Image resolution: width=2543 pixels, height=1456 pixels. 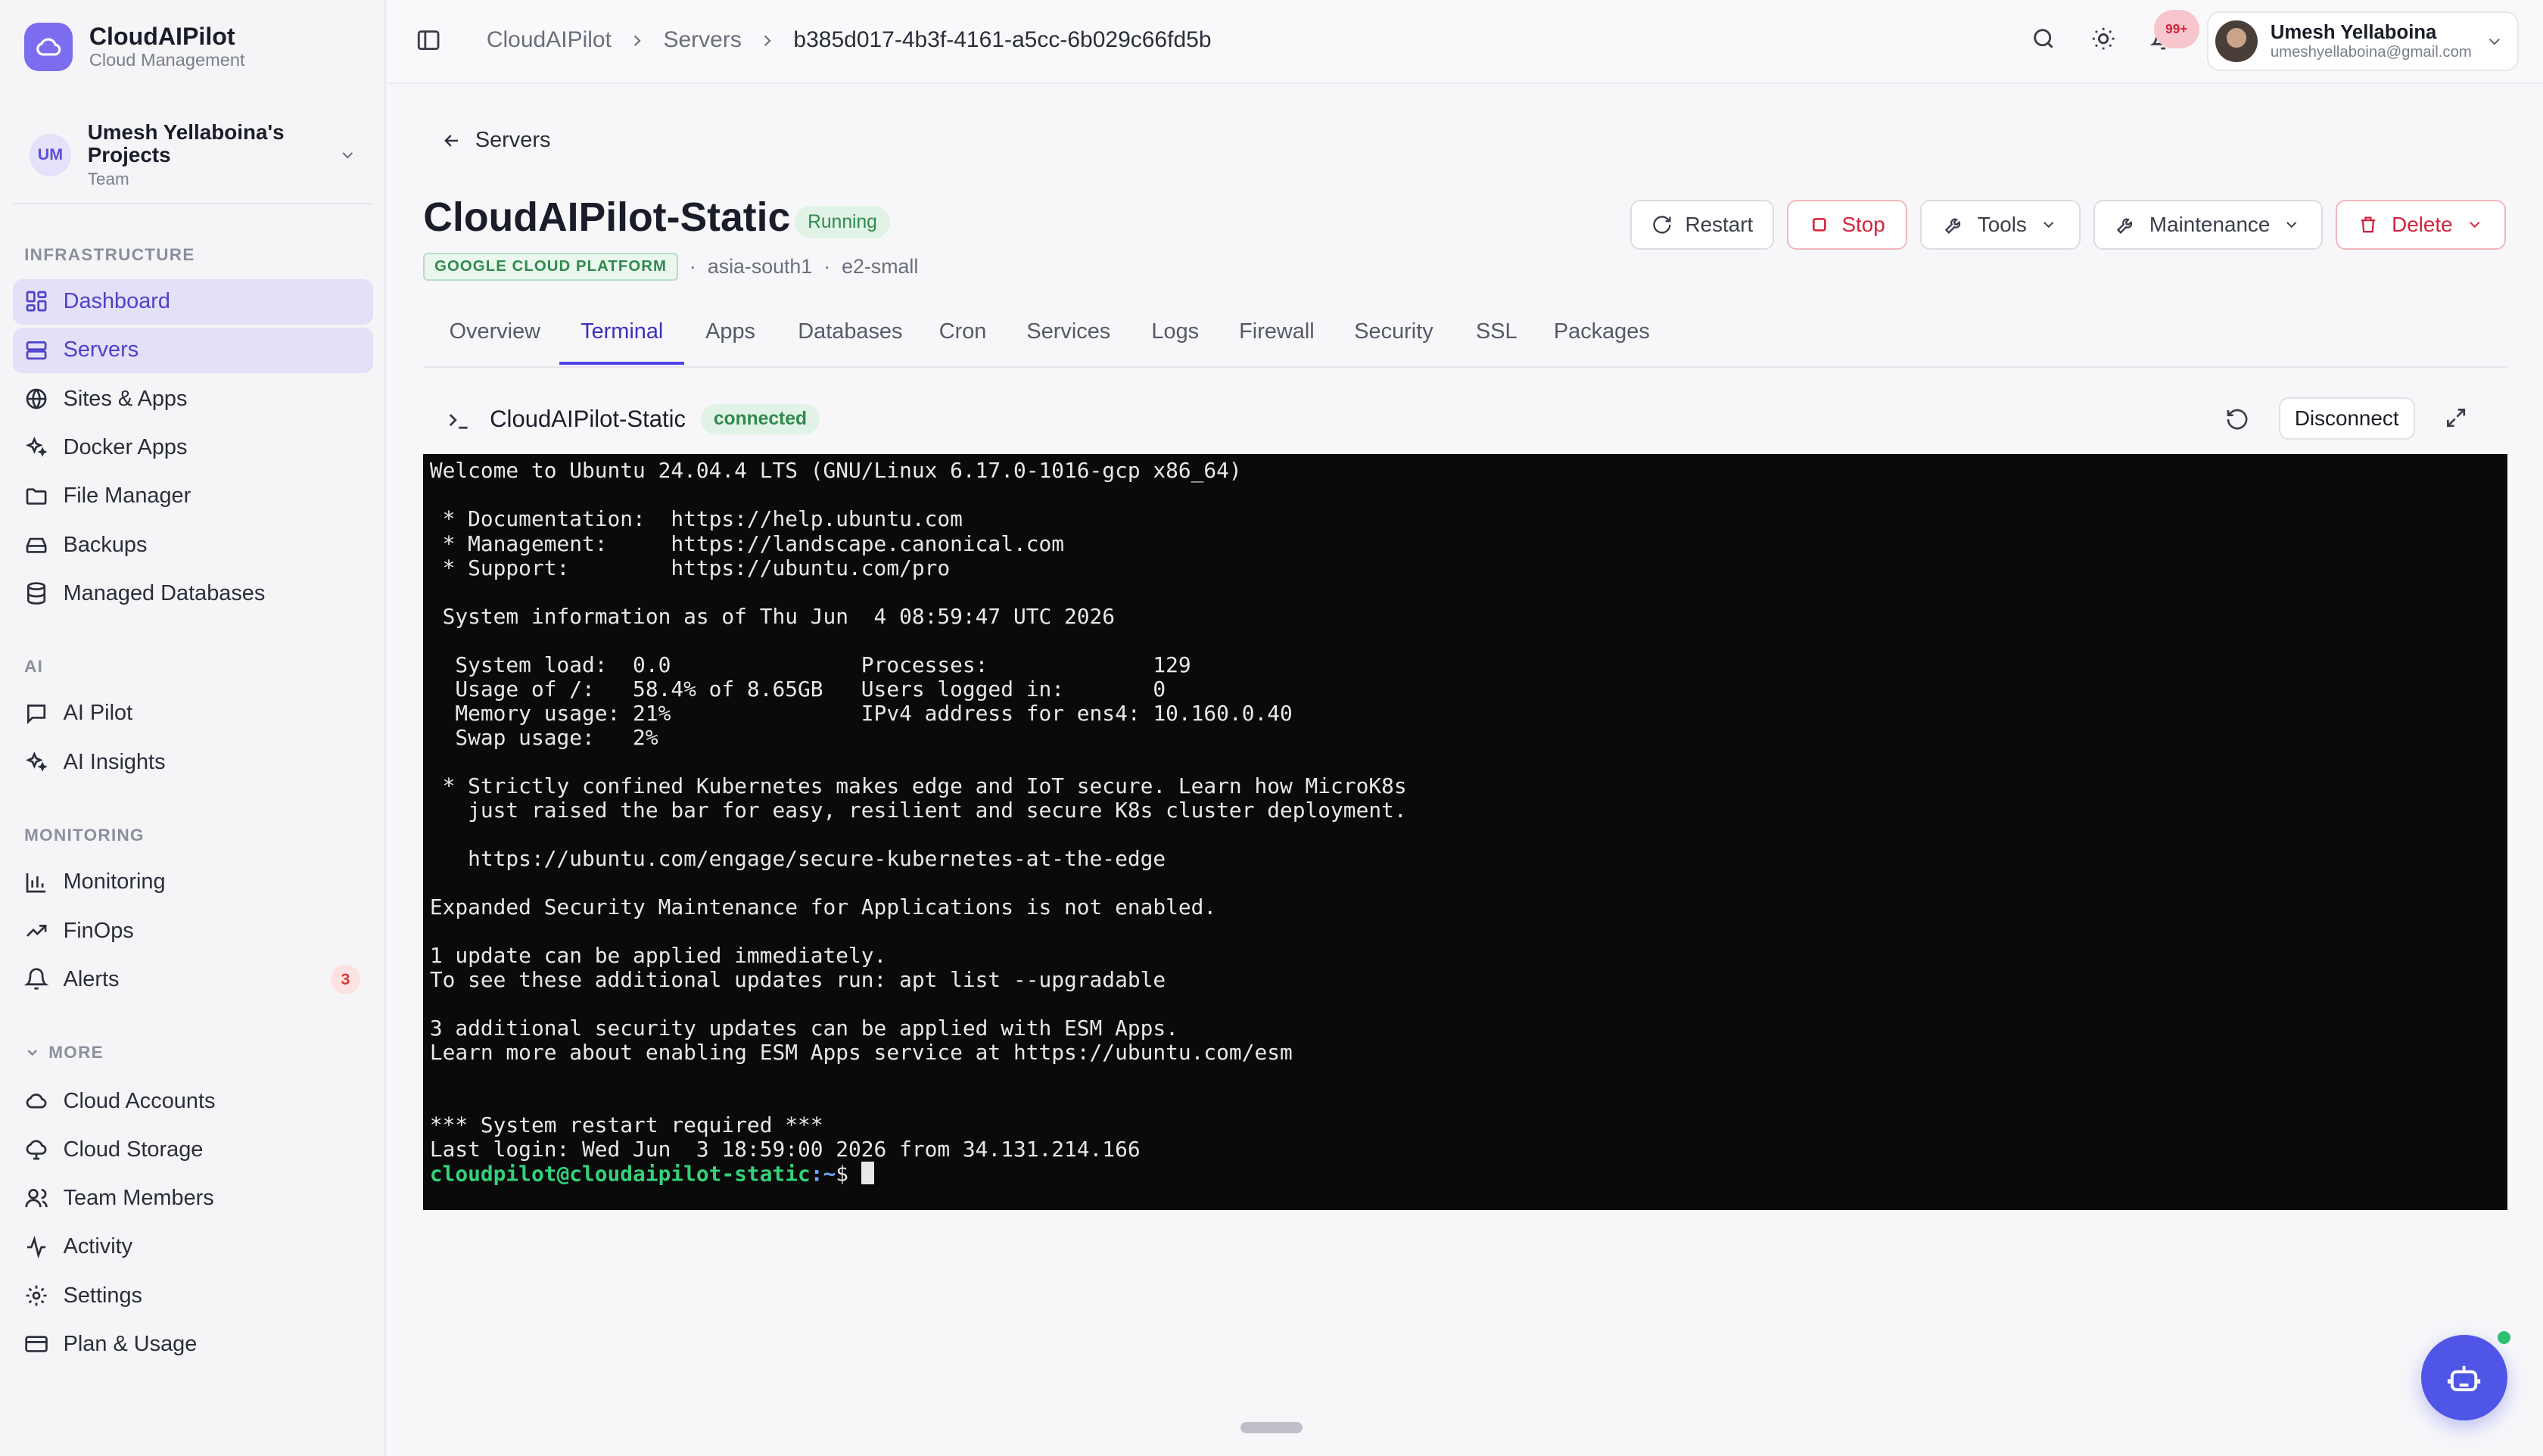 I want to click on maintenance-dropdown: Maintenance, so click(x=2208, y=224).